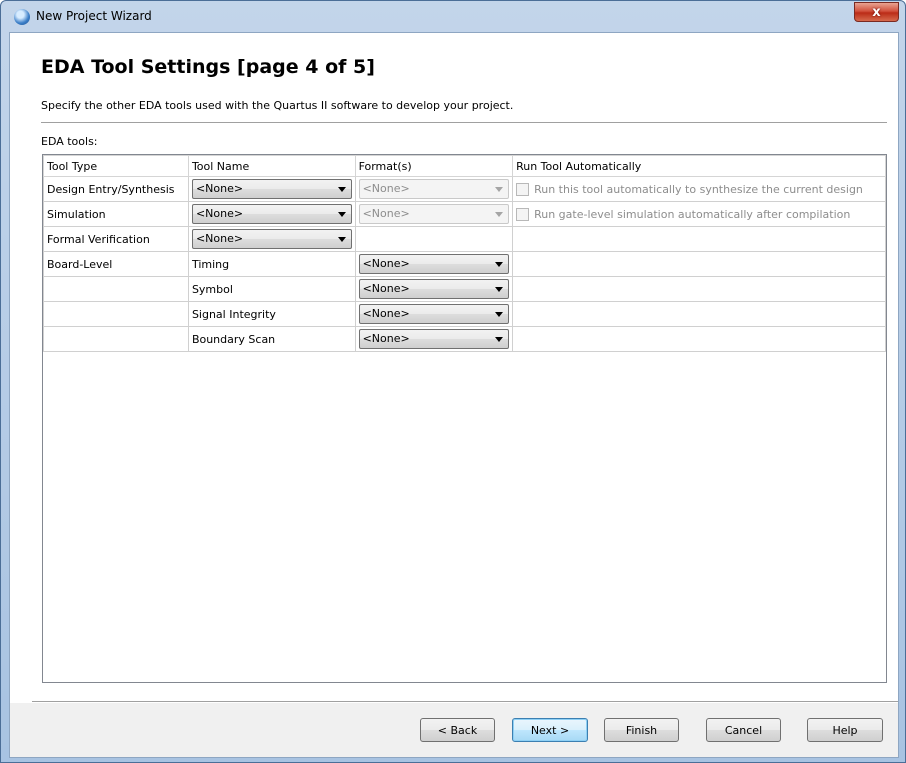 The height and width of the screenshot is (763, 906). What do you see at coordinates (116, 264) in the screenshot?
I see `tool-type-cell: Board-Level` at bounding box center [116, 264].